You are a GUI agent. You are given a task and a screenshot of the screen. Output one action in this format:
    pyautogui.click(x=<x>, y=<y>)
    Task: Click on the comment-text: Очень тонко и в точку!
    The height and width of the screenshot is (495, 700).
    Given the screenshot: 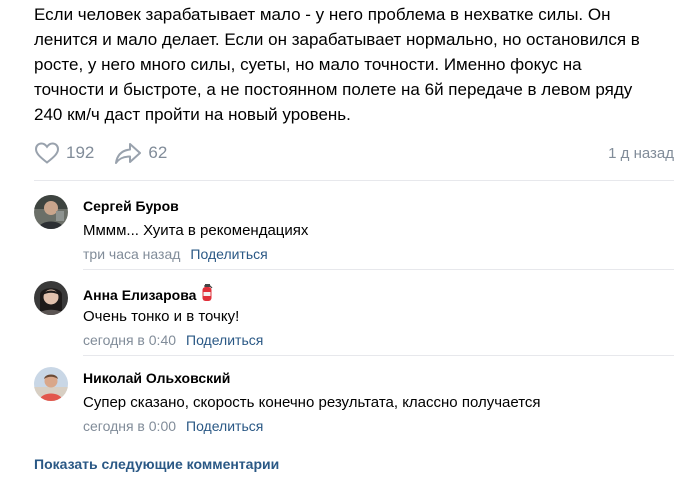 What is the action you would take?
    pyautogui.click(x=161, y=316)
    